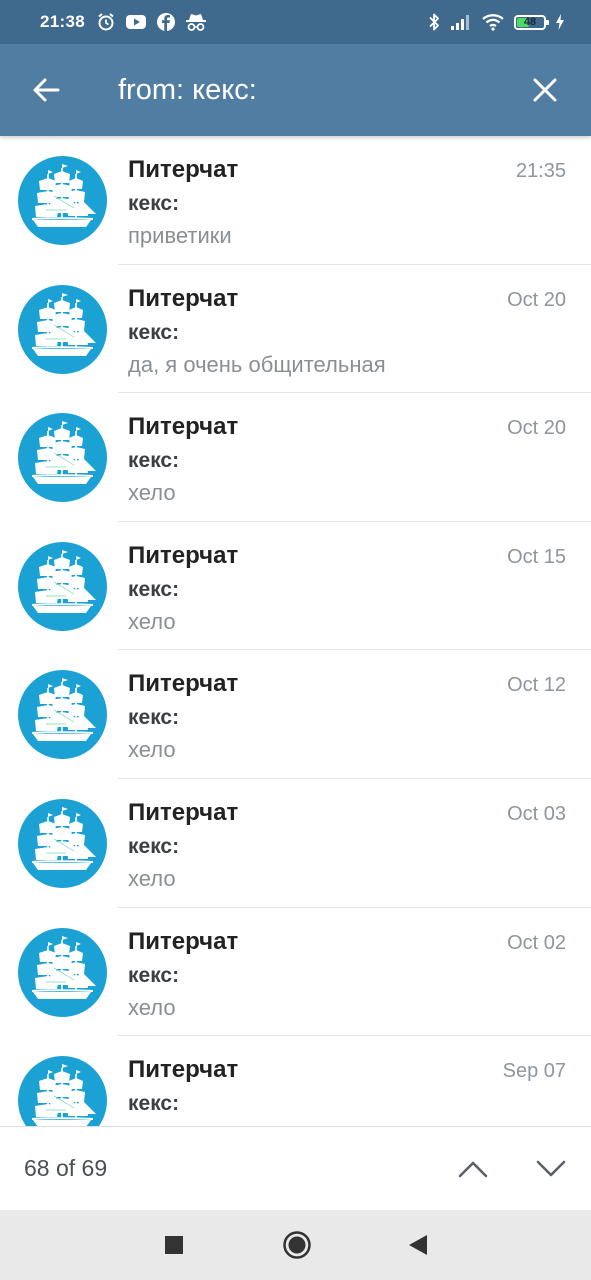 This screenshot has height=1280, width=591. Describe the element at coordinates (62, 21) in the screenshot. I see `status-time: 21:38` at that location.